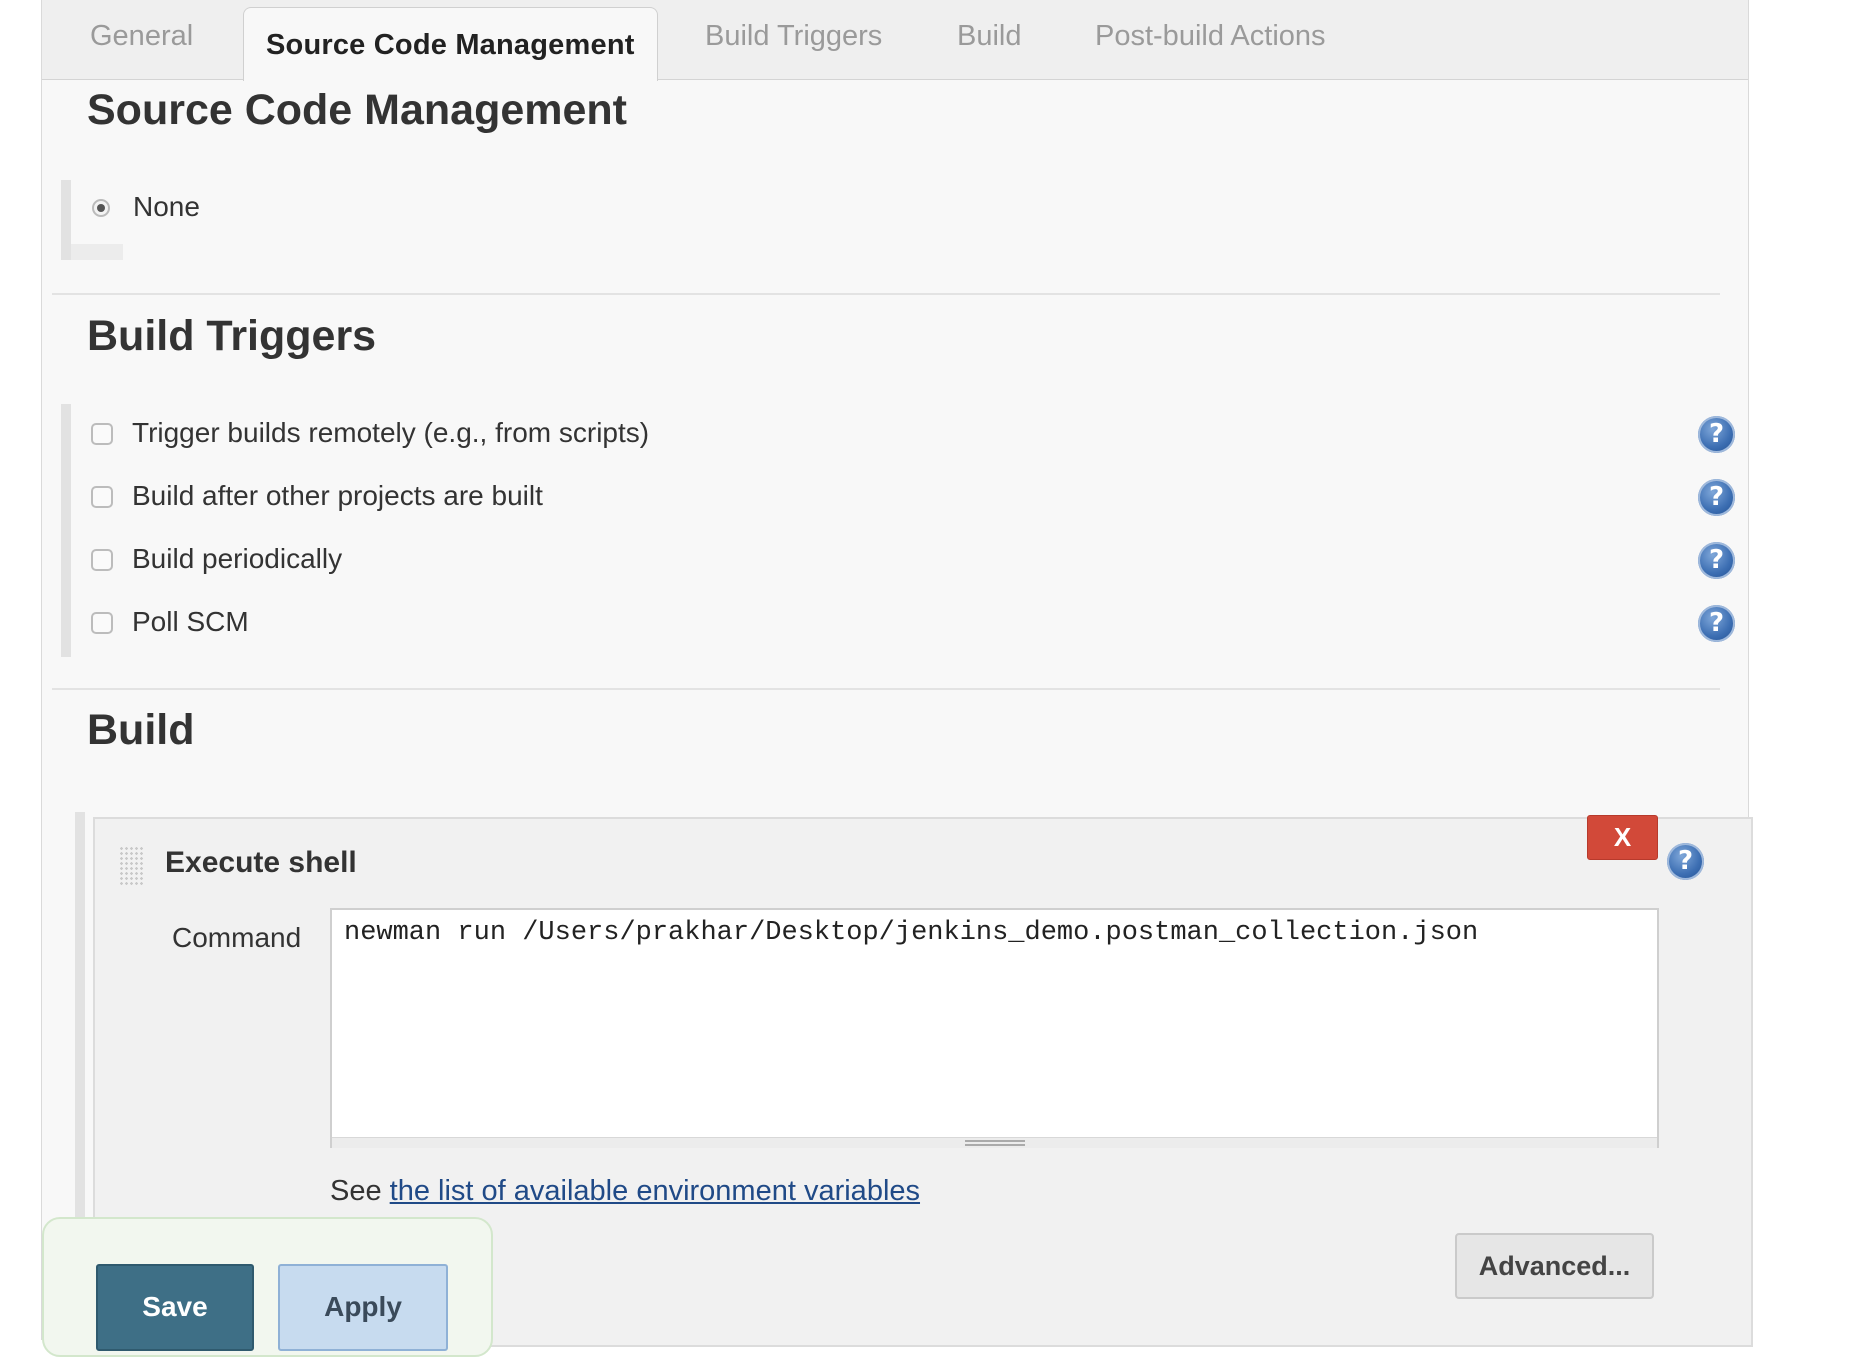 This screenshot has height=1357, width=1850. Describe the element at coordinates (1622, 837) in the screenshot. I see `delete-step-button: X` at that location.